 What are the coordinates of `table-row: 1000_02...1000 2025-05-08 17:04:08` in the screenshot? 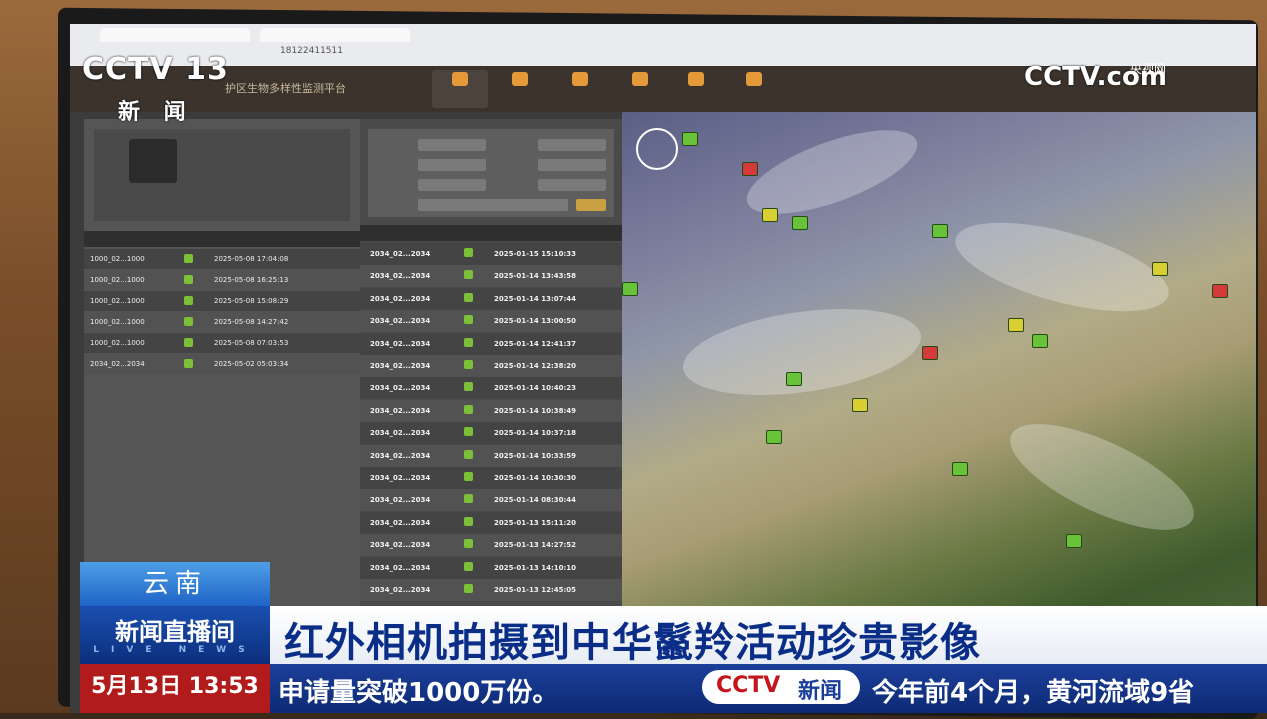 It's located at (222, 259).